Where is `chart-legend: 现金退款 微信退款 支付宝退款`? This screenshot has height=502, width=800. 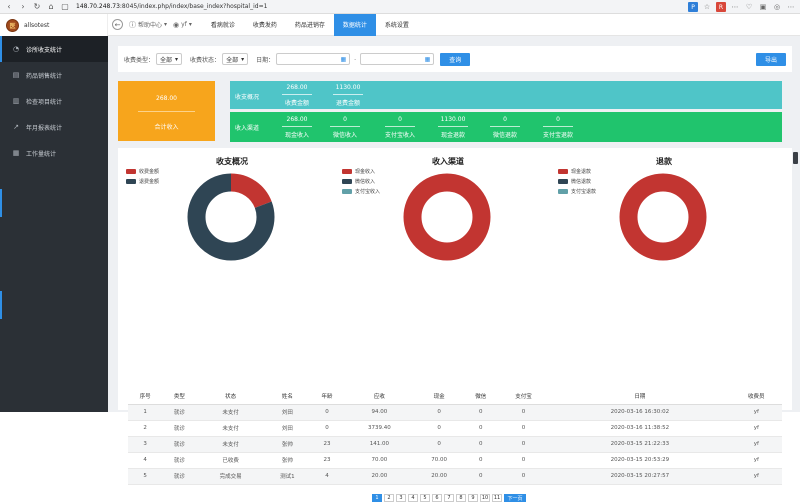
chart-legend: 现金退款 微信退款 支付宝退款 is located at coordinates (577, 181).